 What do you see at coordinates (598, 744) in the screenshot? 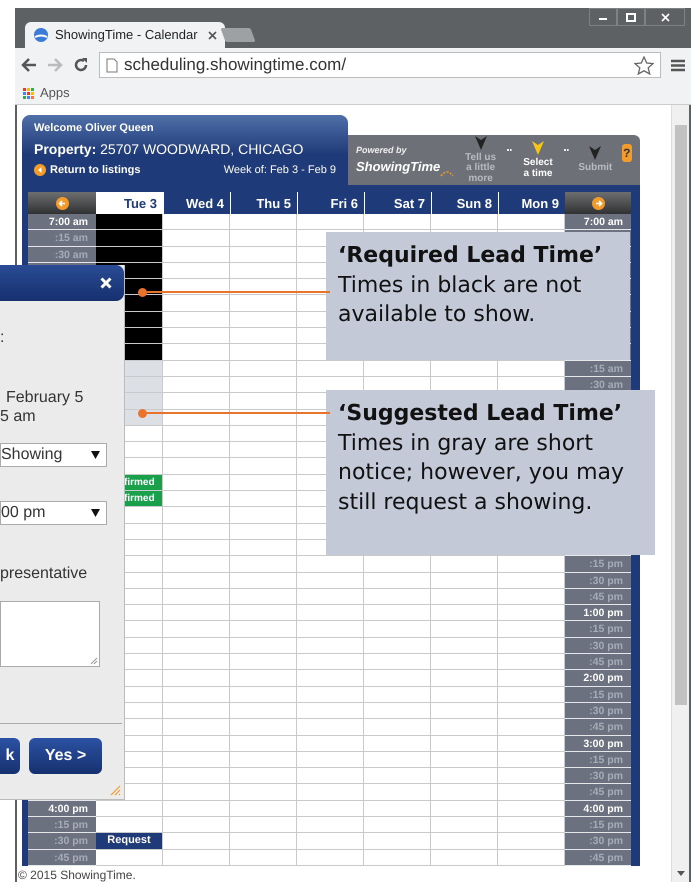
I see `time-label: 3:00 pm` at bounding box center [598, 744].